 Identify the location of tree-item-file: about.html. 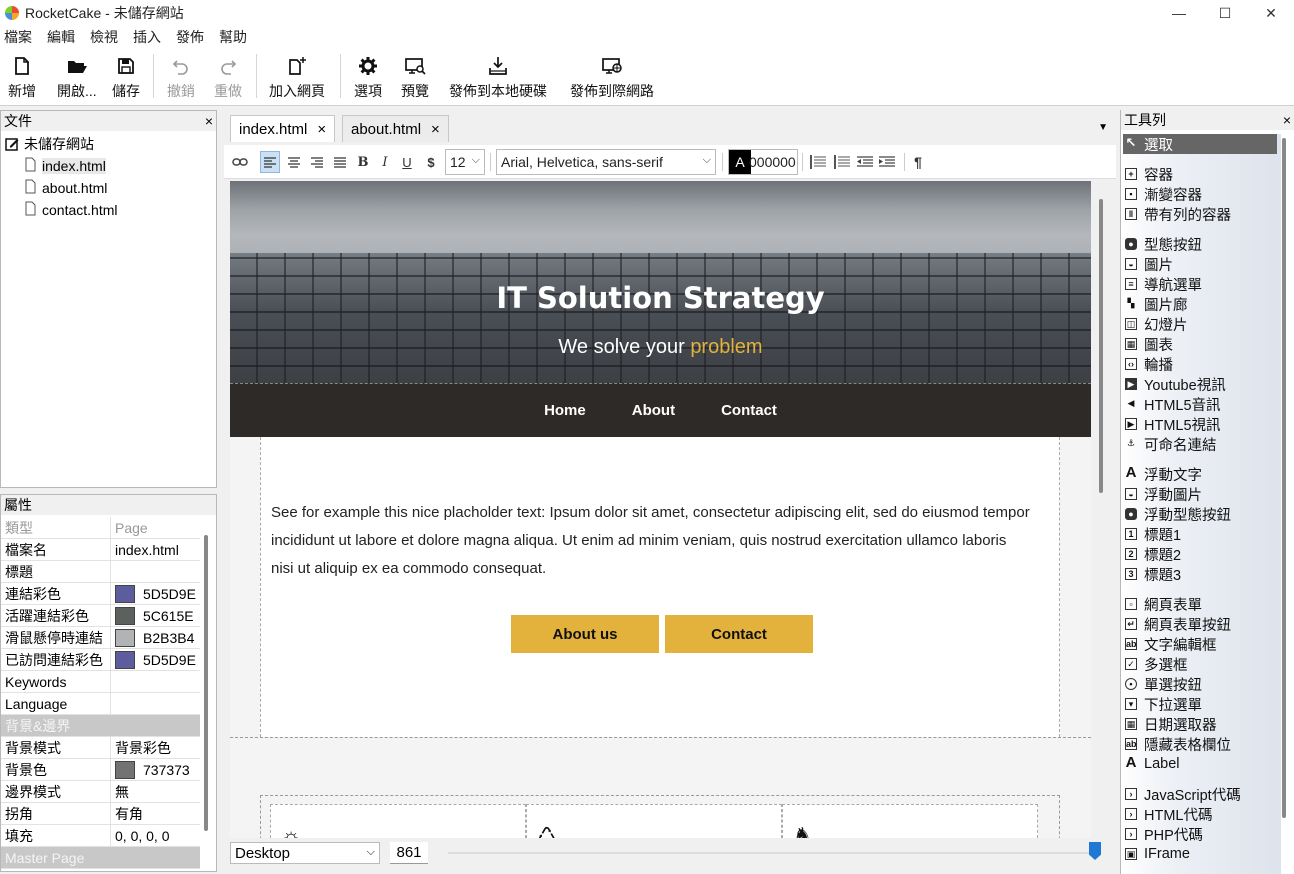
(108, 188).